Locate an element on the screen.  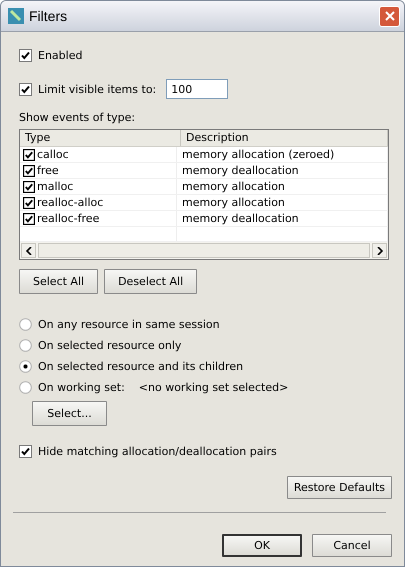
app-icon is located at coordinates (16, 16).